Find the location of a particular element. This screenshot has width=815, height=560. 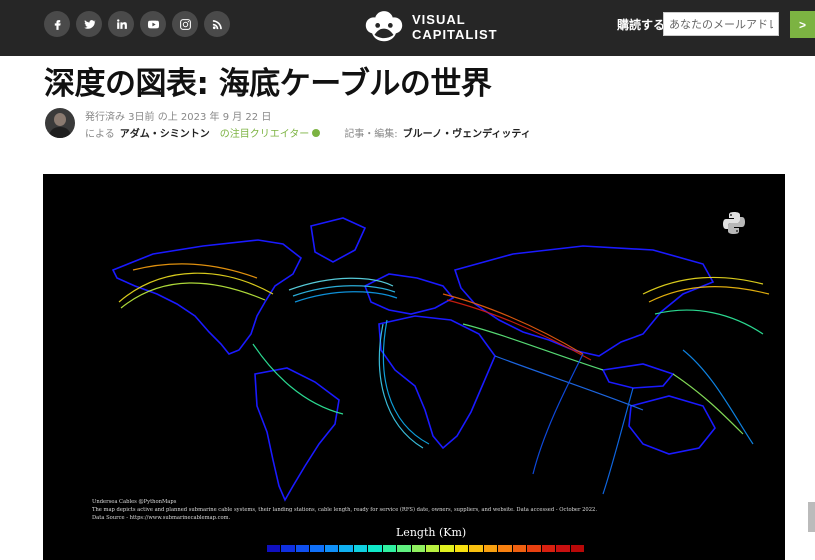

linkedin-icon is located at coordinates (121, 24).